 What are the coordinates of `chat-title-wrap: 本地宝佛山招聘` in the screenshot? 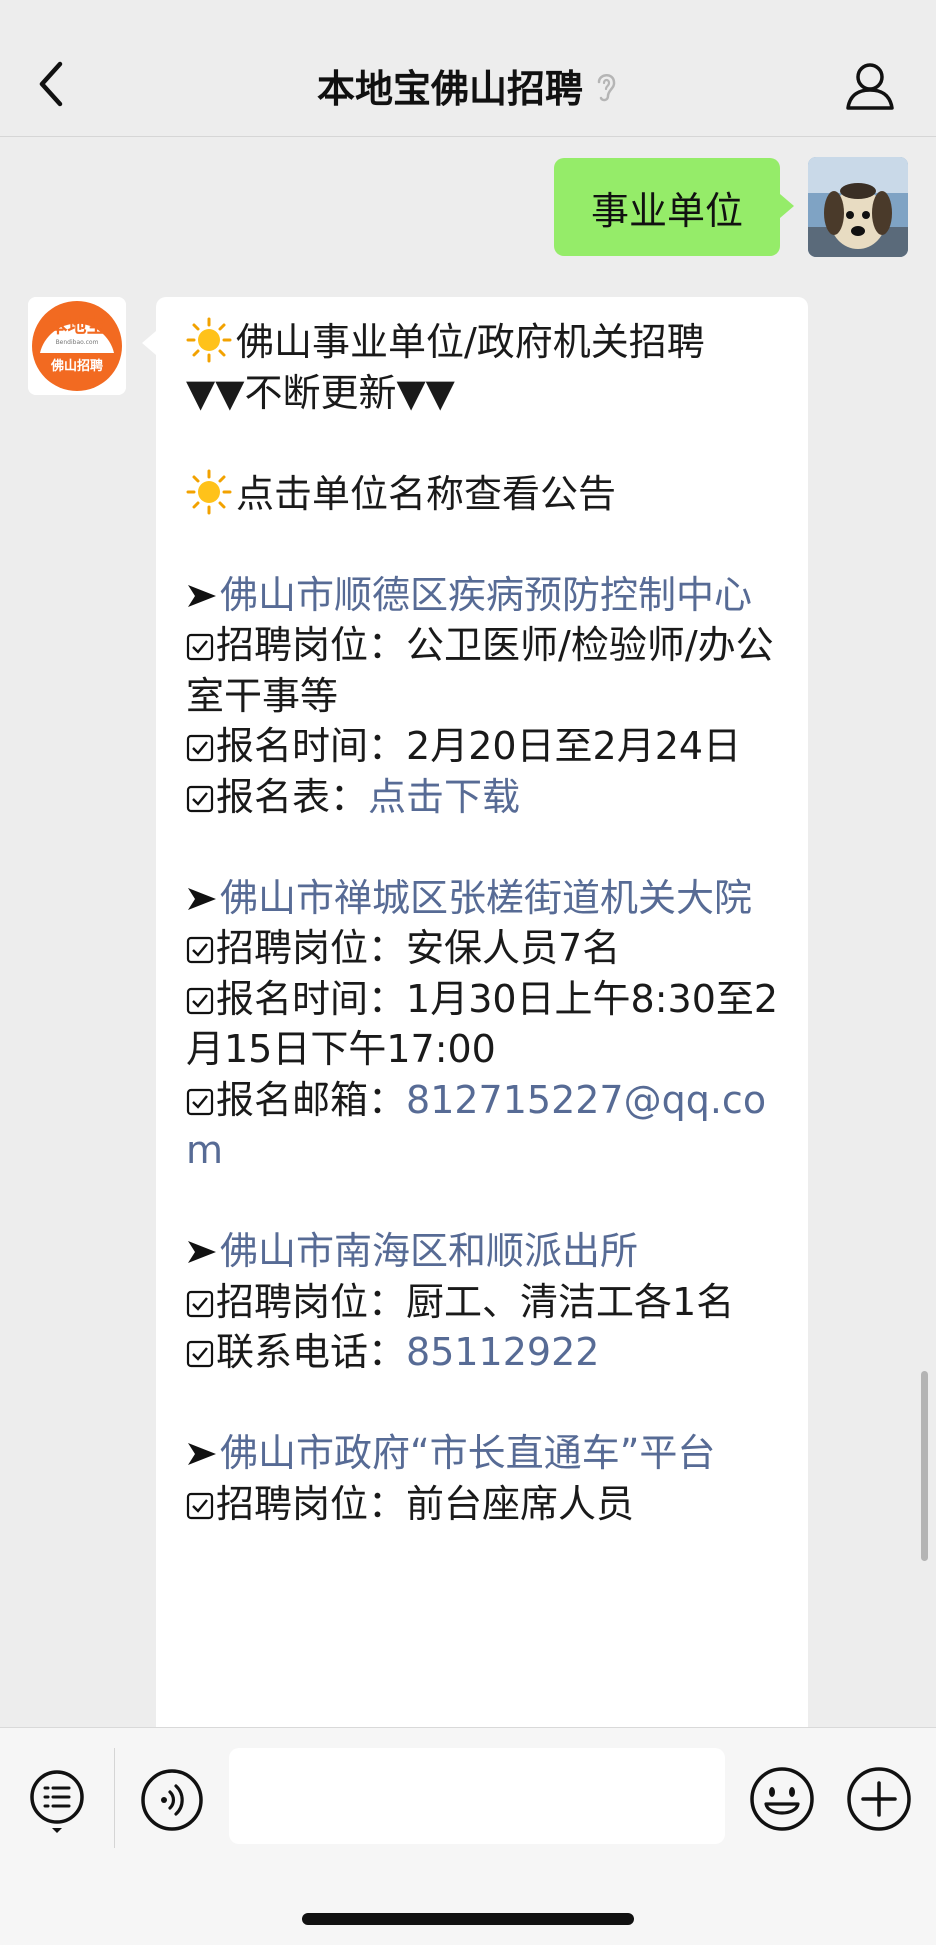 It's located at (468, 85).